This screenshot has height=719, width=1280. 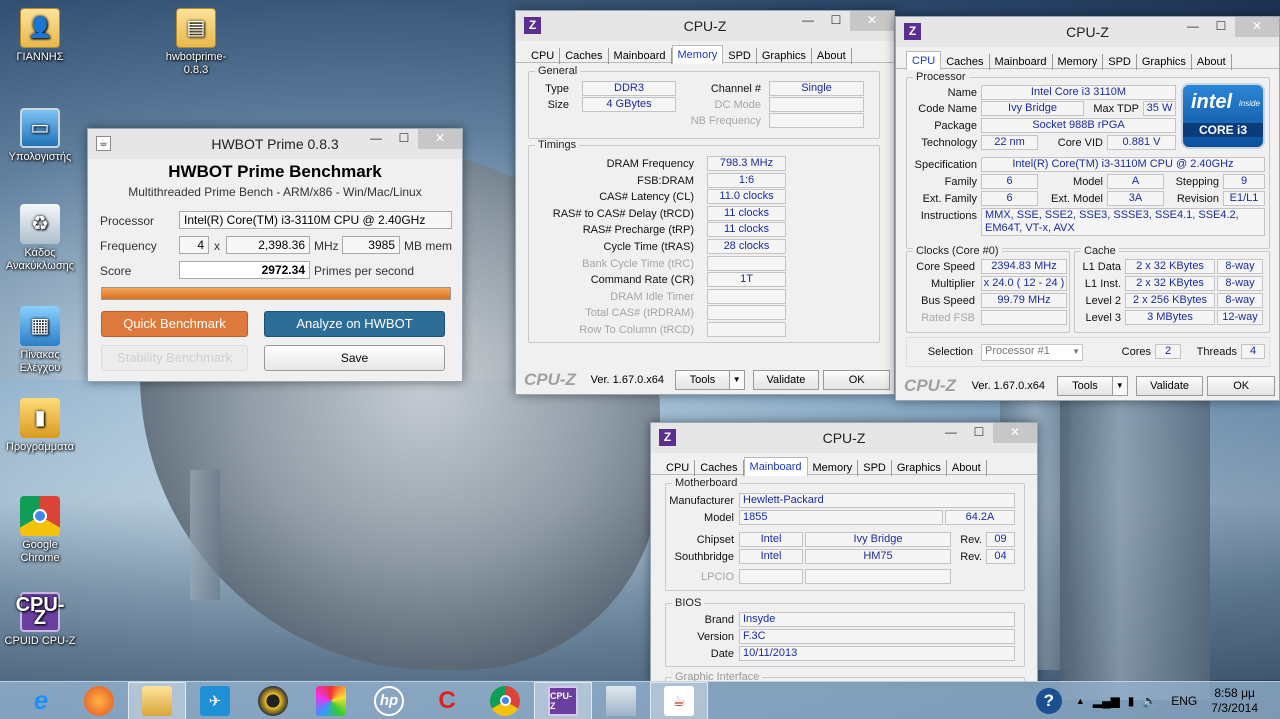 I want to click on taskbar-ie: e, so click(x=41, y=700).